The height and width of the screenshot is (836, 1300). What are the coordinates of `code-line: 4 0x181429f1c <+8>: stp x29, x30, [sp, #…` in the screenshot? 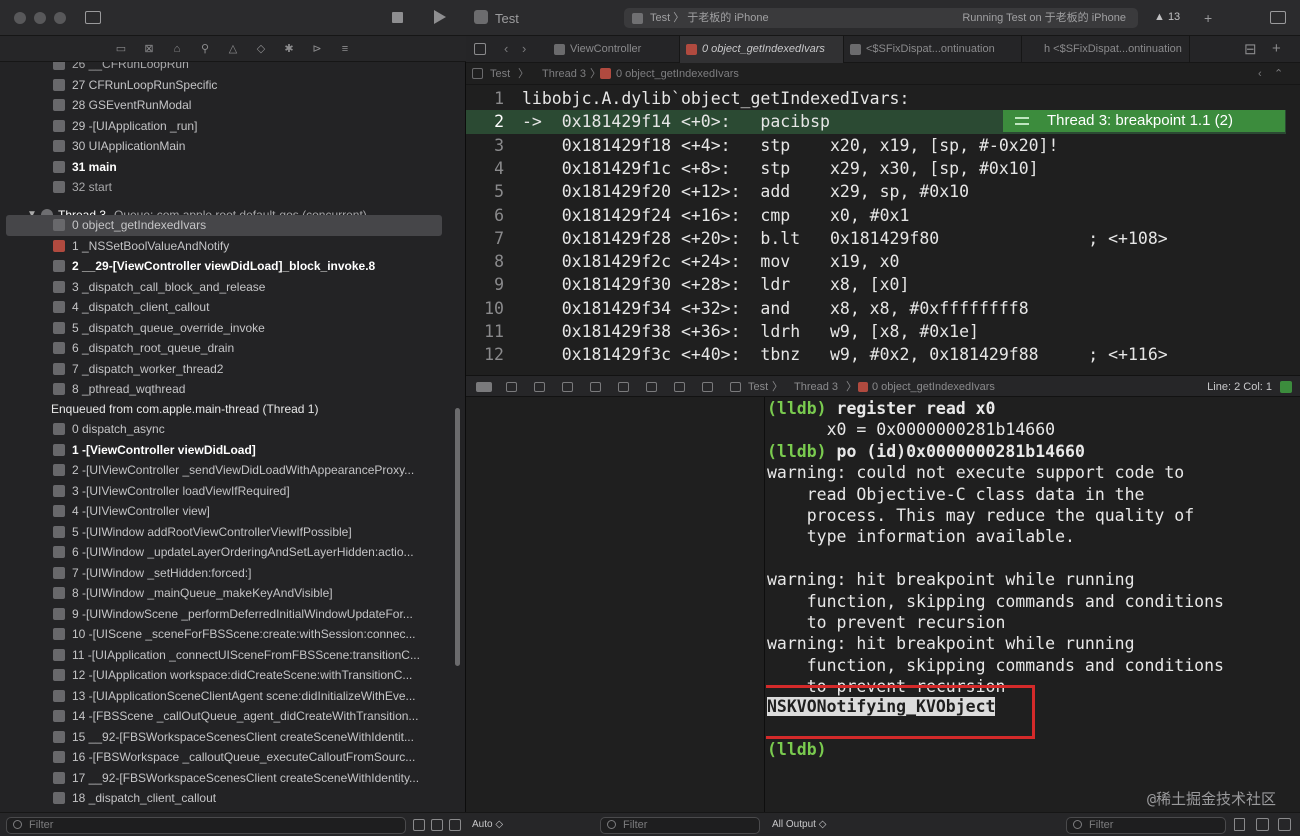 It's located at (876, 168).